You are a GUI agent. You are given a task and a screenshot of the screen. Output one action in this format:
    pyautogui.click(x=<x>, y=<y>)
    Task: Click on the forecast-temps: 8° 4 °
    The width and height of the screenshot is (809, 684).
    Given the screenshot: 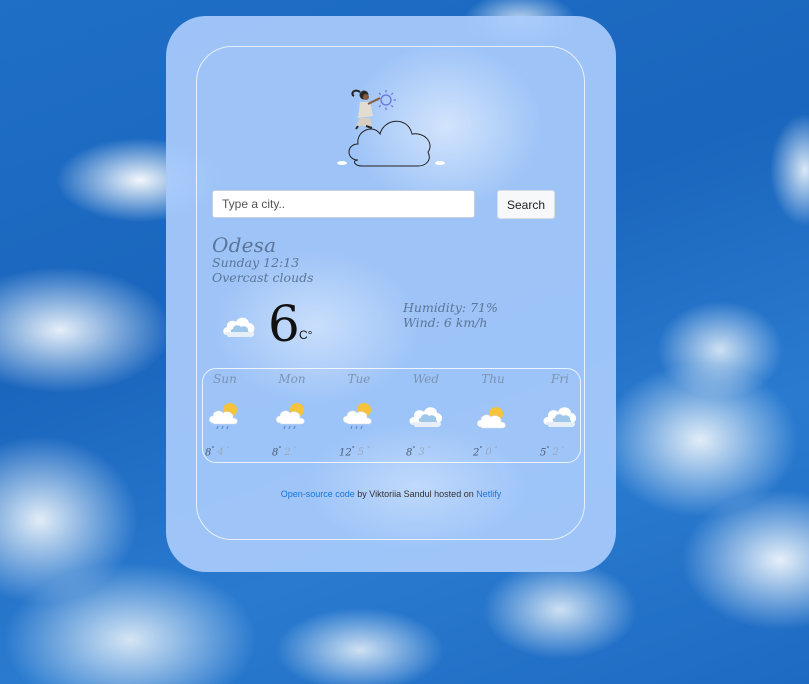 What is the action you would take?
    pyautogui.click(x=217, y=452)
    